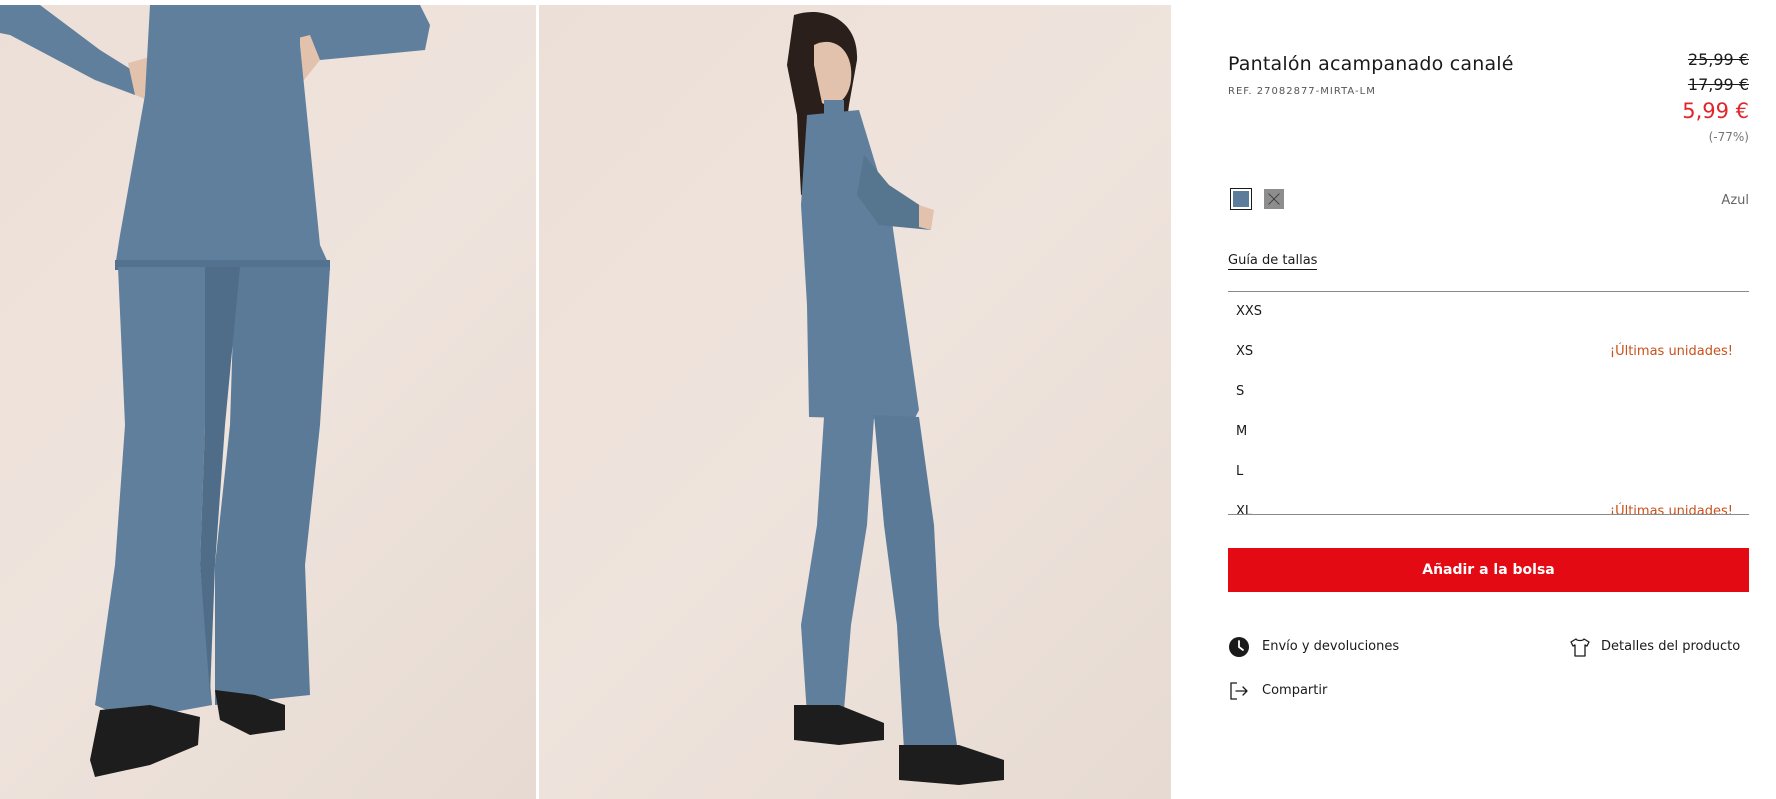 The height and width of the screenshot is (799, 1776). What do you see at coordinates (1488, 352) in the screenshot?
I see `size-option-xs: XS ¡Últimas unidades!` at bounding box center [1488, 352].